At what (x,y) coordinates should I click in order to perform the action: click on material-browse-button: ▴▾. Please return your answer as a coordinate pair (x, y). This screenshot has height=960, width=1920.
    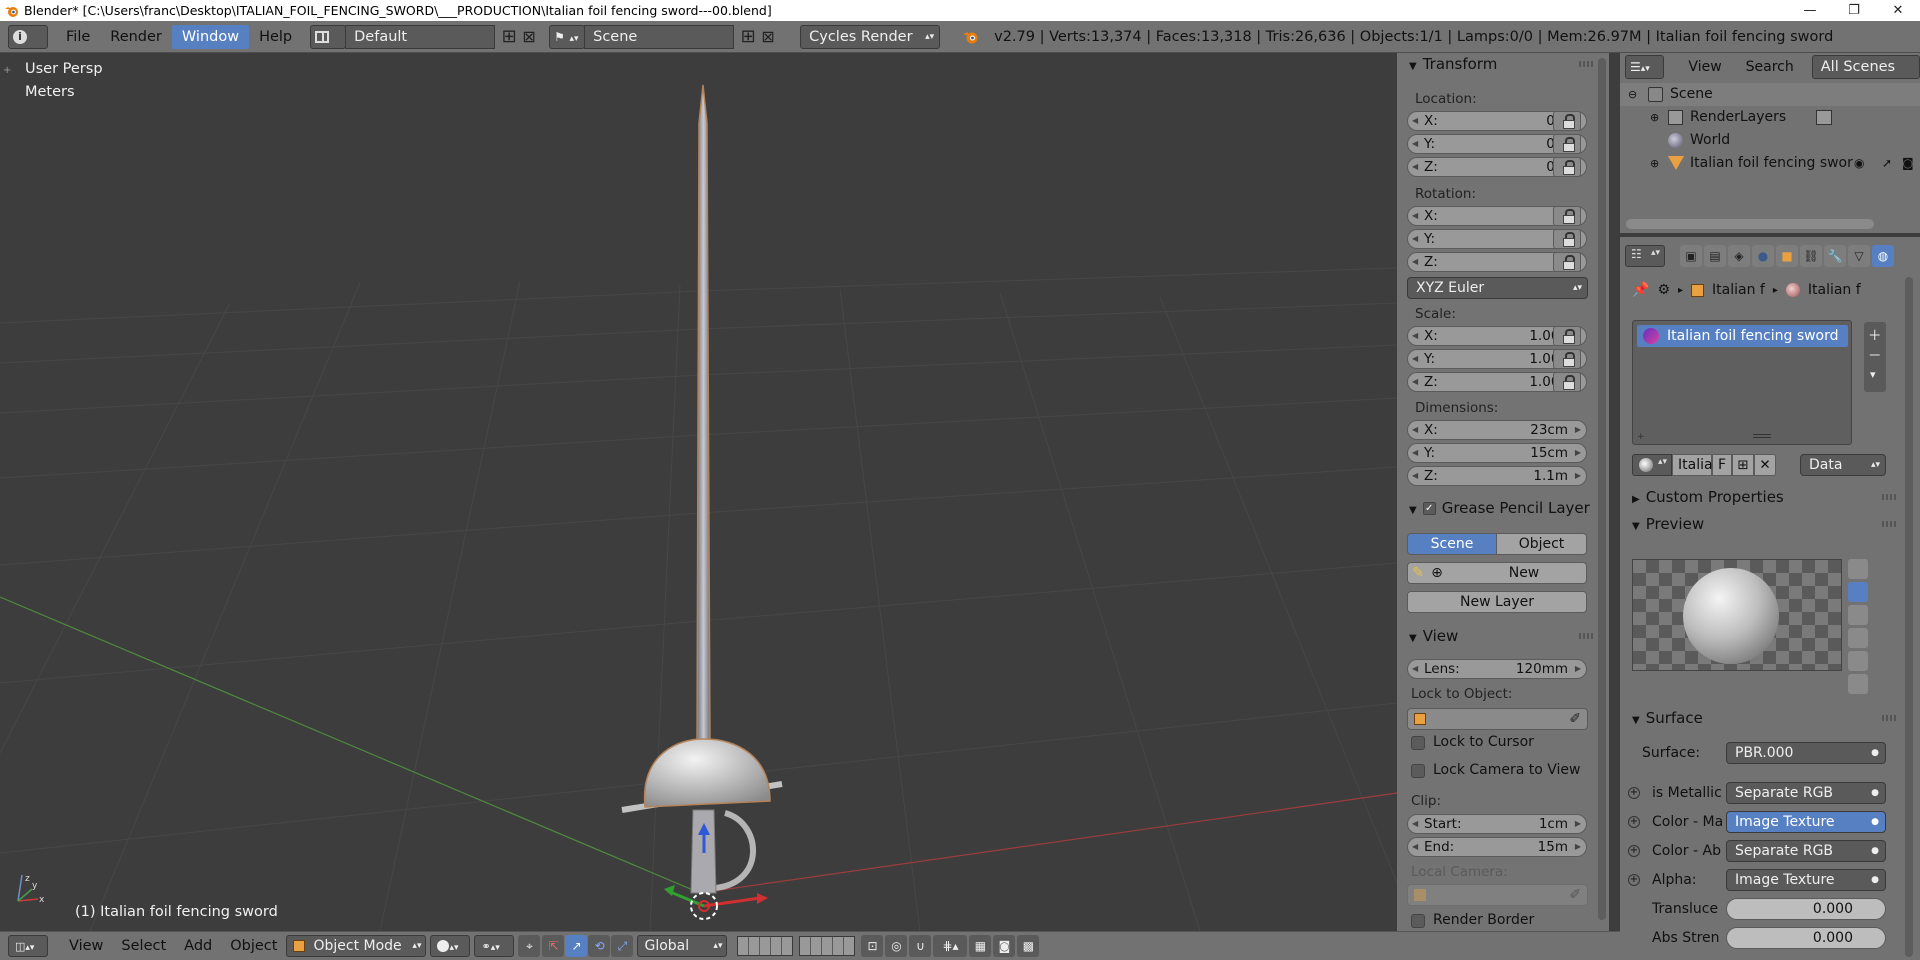
    Looking at the image, I should click on (1652, 465).